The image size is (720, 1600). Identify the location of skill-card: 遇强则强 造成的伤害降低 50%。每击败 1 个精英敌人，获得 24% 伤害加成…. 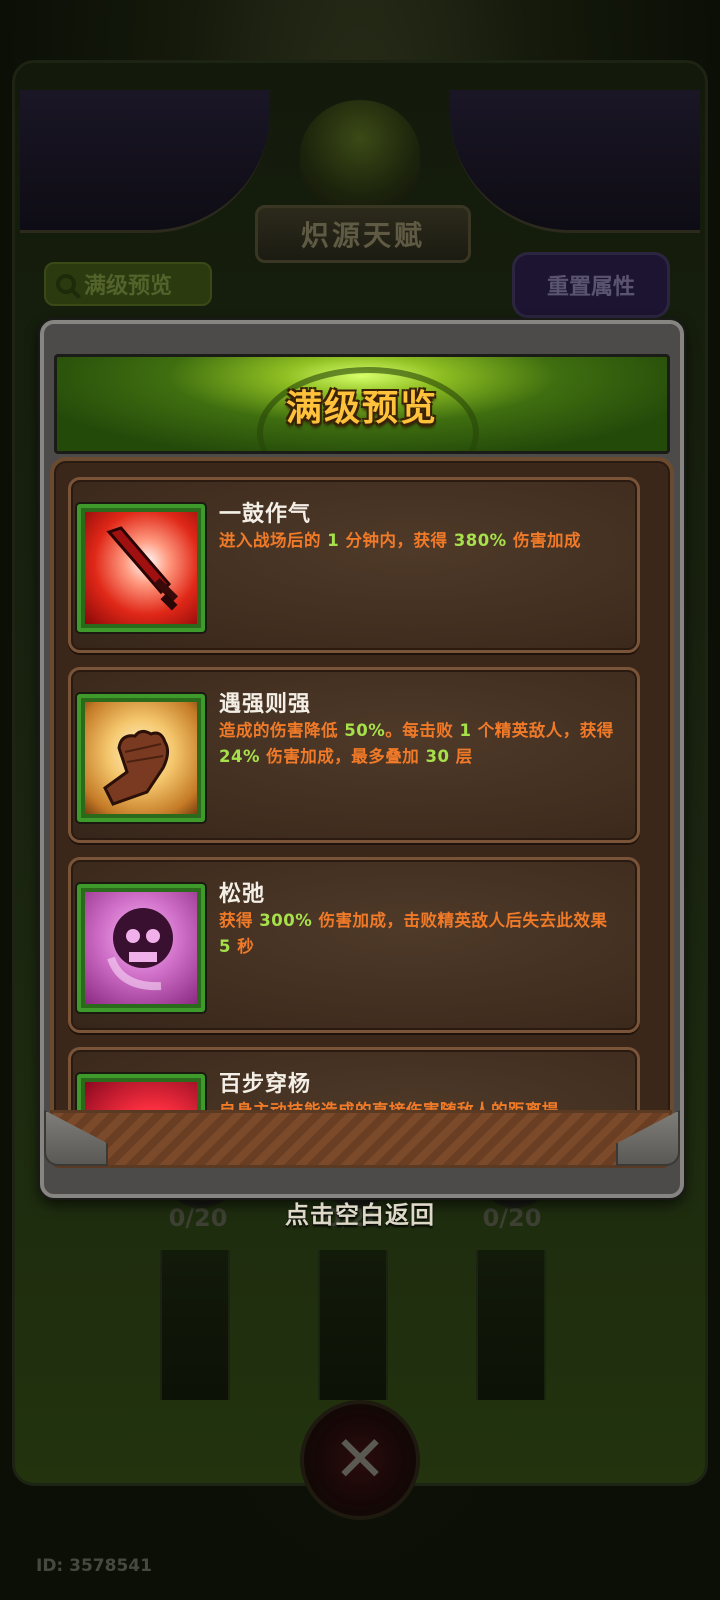
(354, 755).